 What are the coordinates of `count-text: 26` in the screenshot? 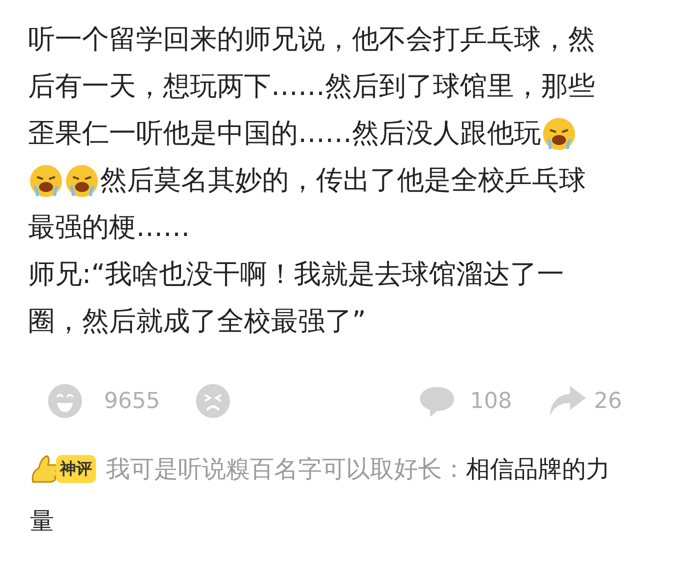 It's located at (608, 402).